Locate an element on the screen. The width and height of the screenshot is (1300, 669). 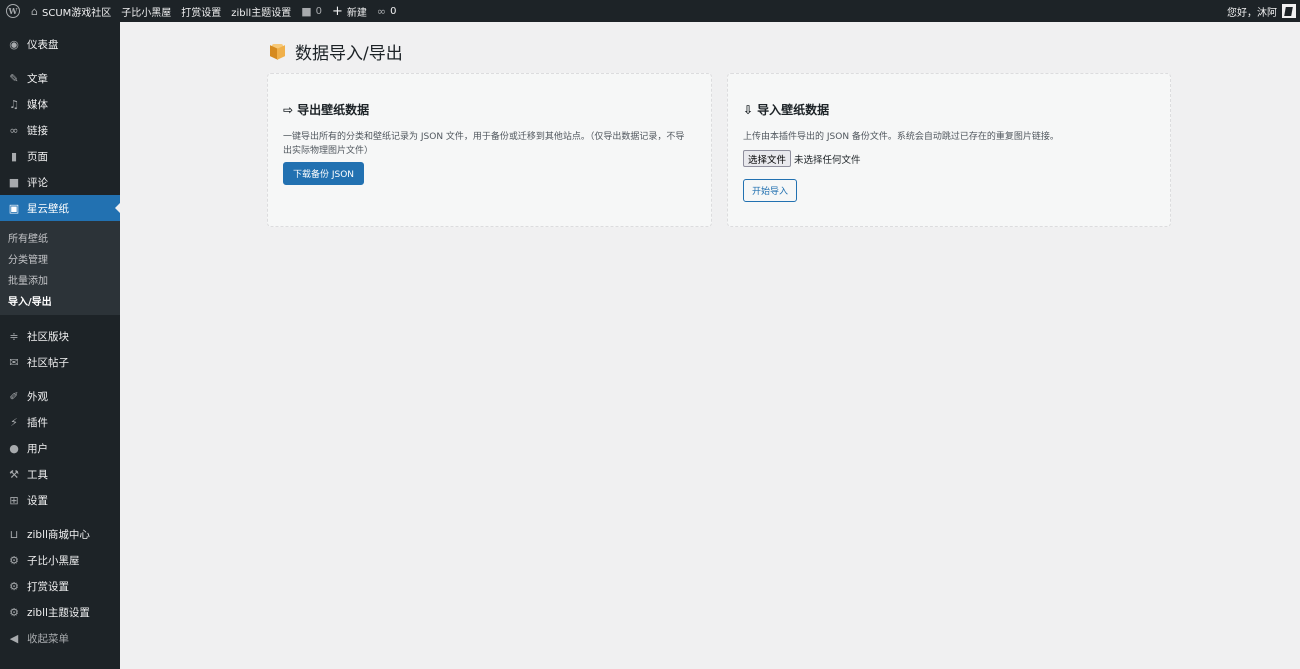
media-icon: ♫ is located at coordinates (14, 104).